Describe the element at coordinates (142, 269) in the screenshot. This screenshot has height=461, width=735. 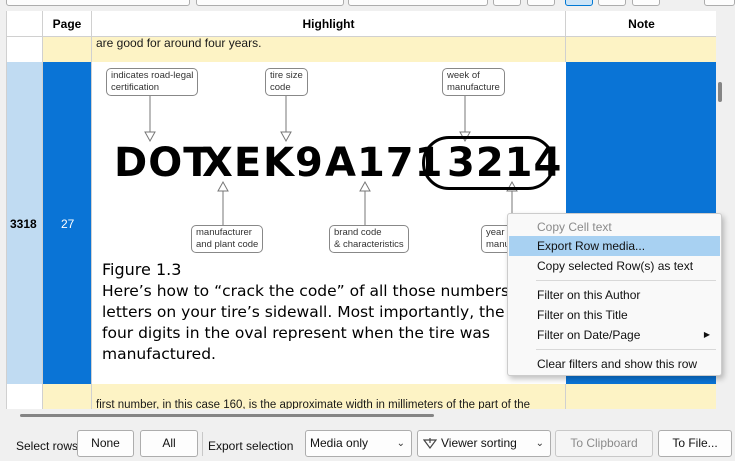
I see `figure-title: Figure 1.3` at that location.